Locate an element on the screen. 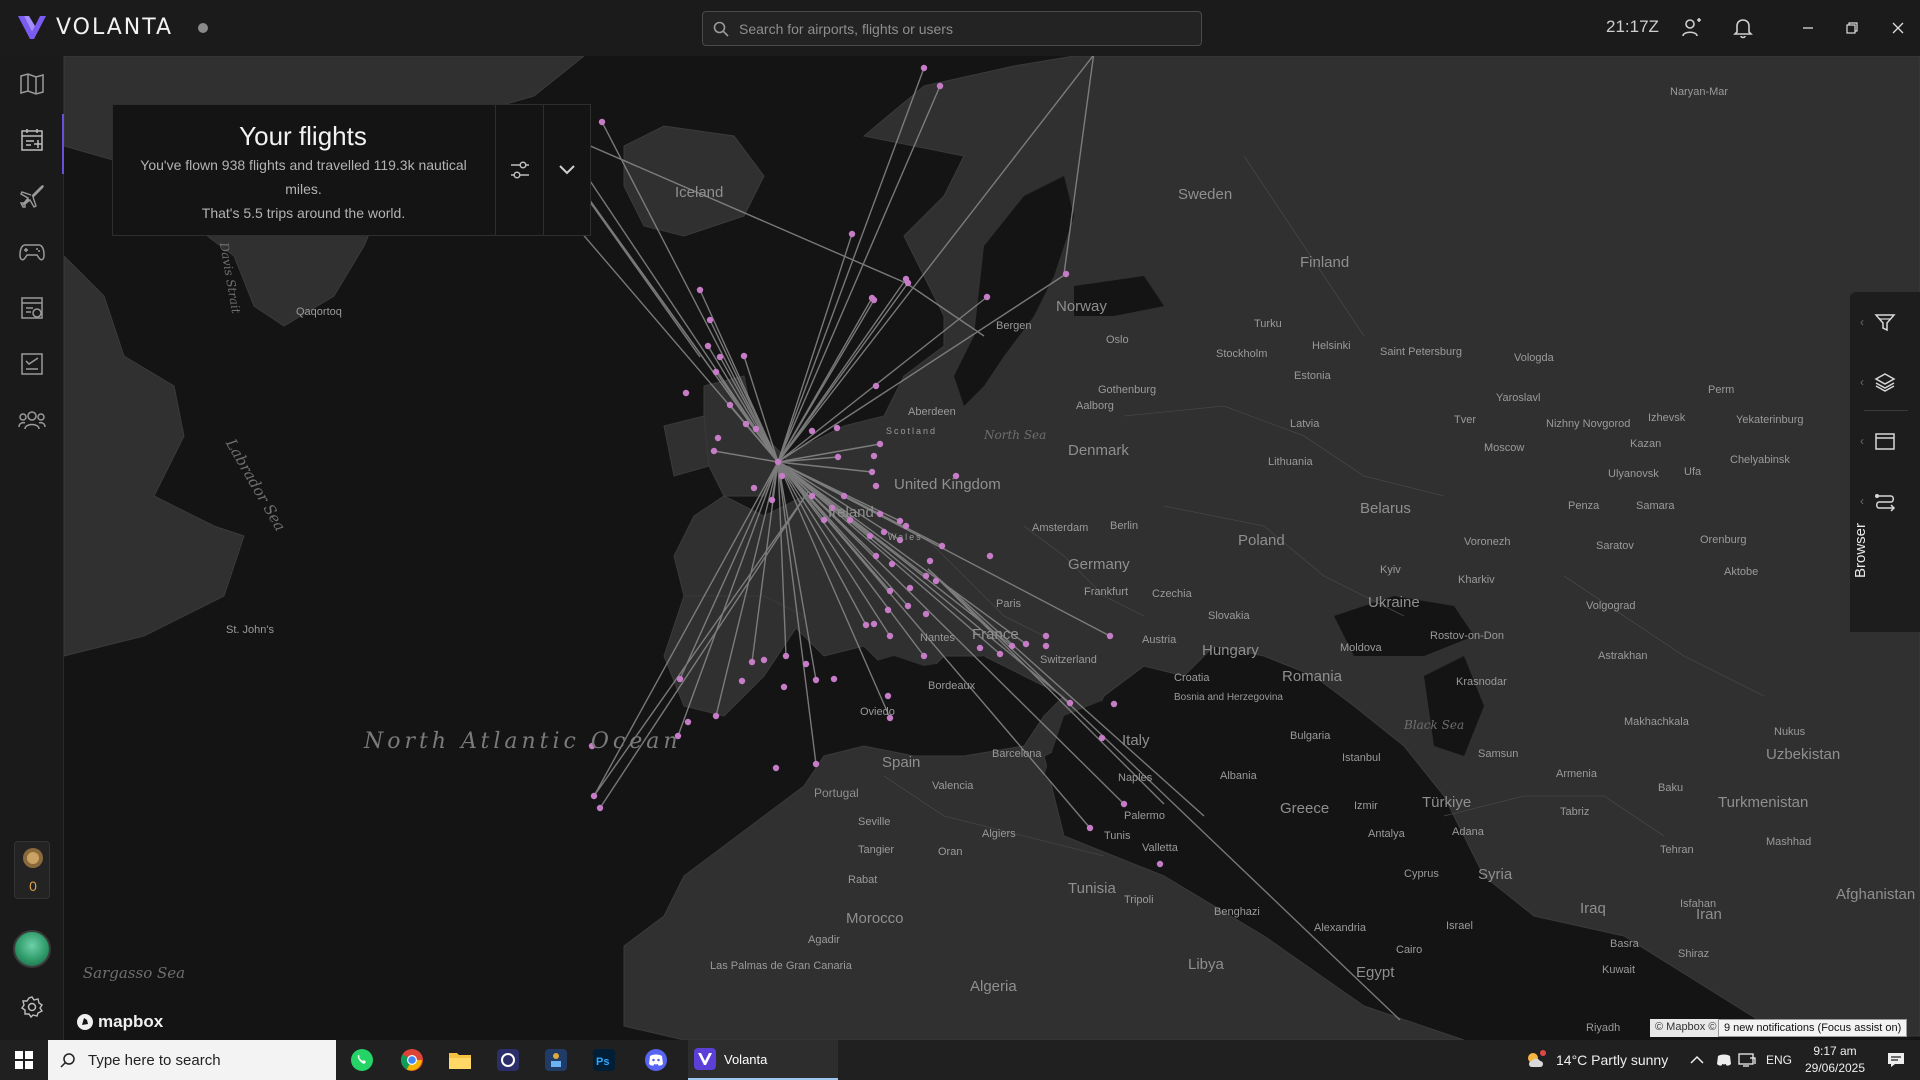 This screenshot has height=1080, width=1920. minimize-button is located at coordinates (1808, 28).